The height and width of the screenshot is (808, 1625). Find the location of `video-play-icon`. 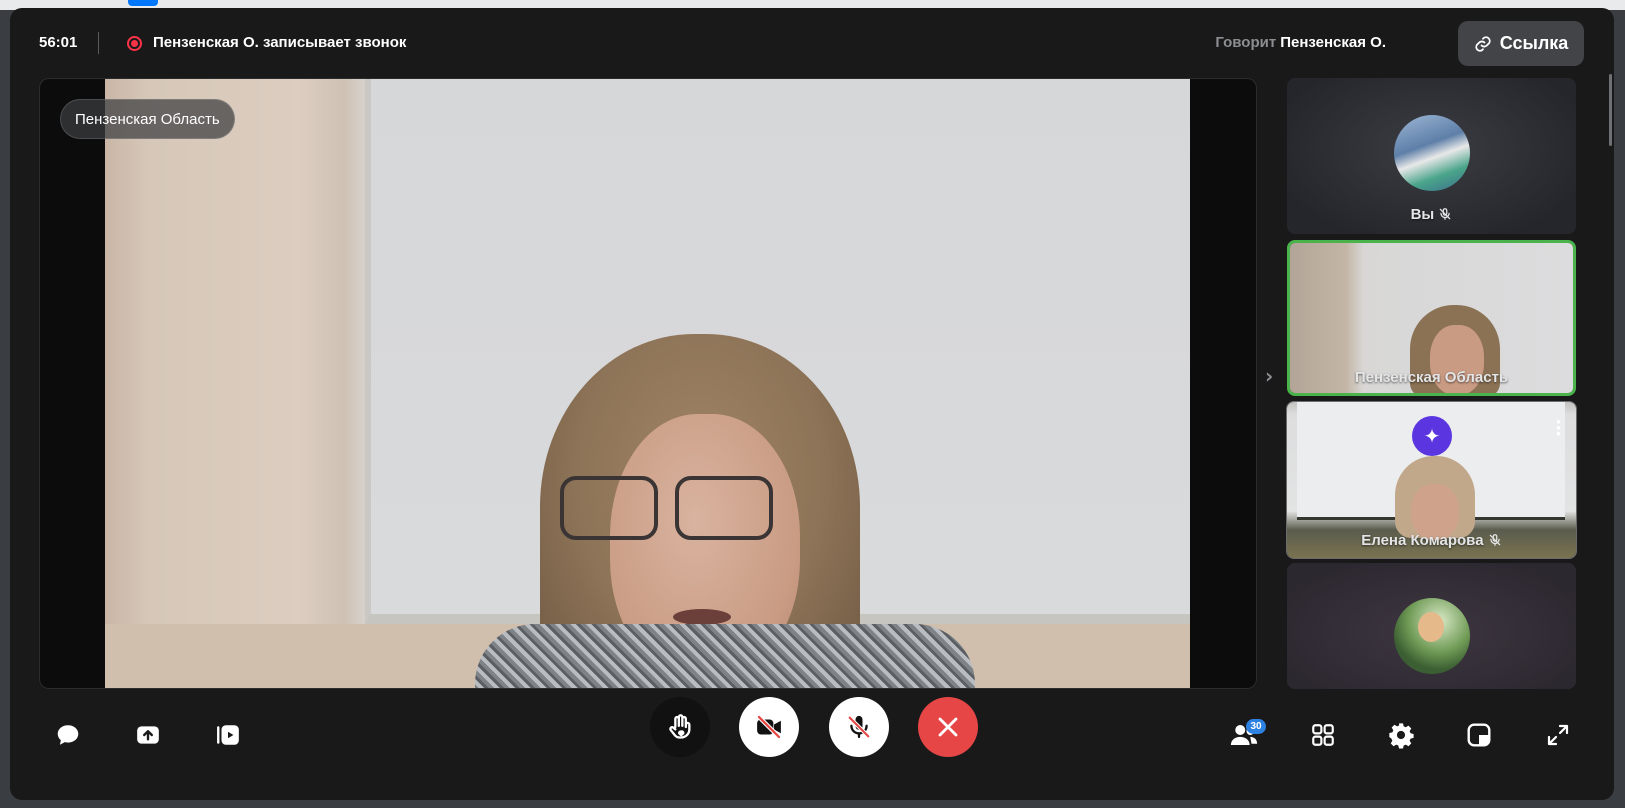

video-play-icon is located at coordinates (228, 735).